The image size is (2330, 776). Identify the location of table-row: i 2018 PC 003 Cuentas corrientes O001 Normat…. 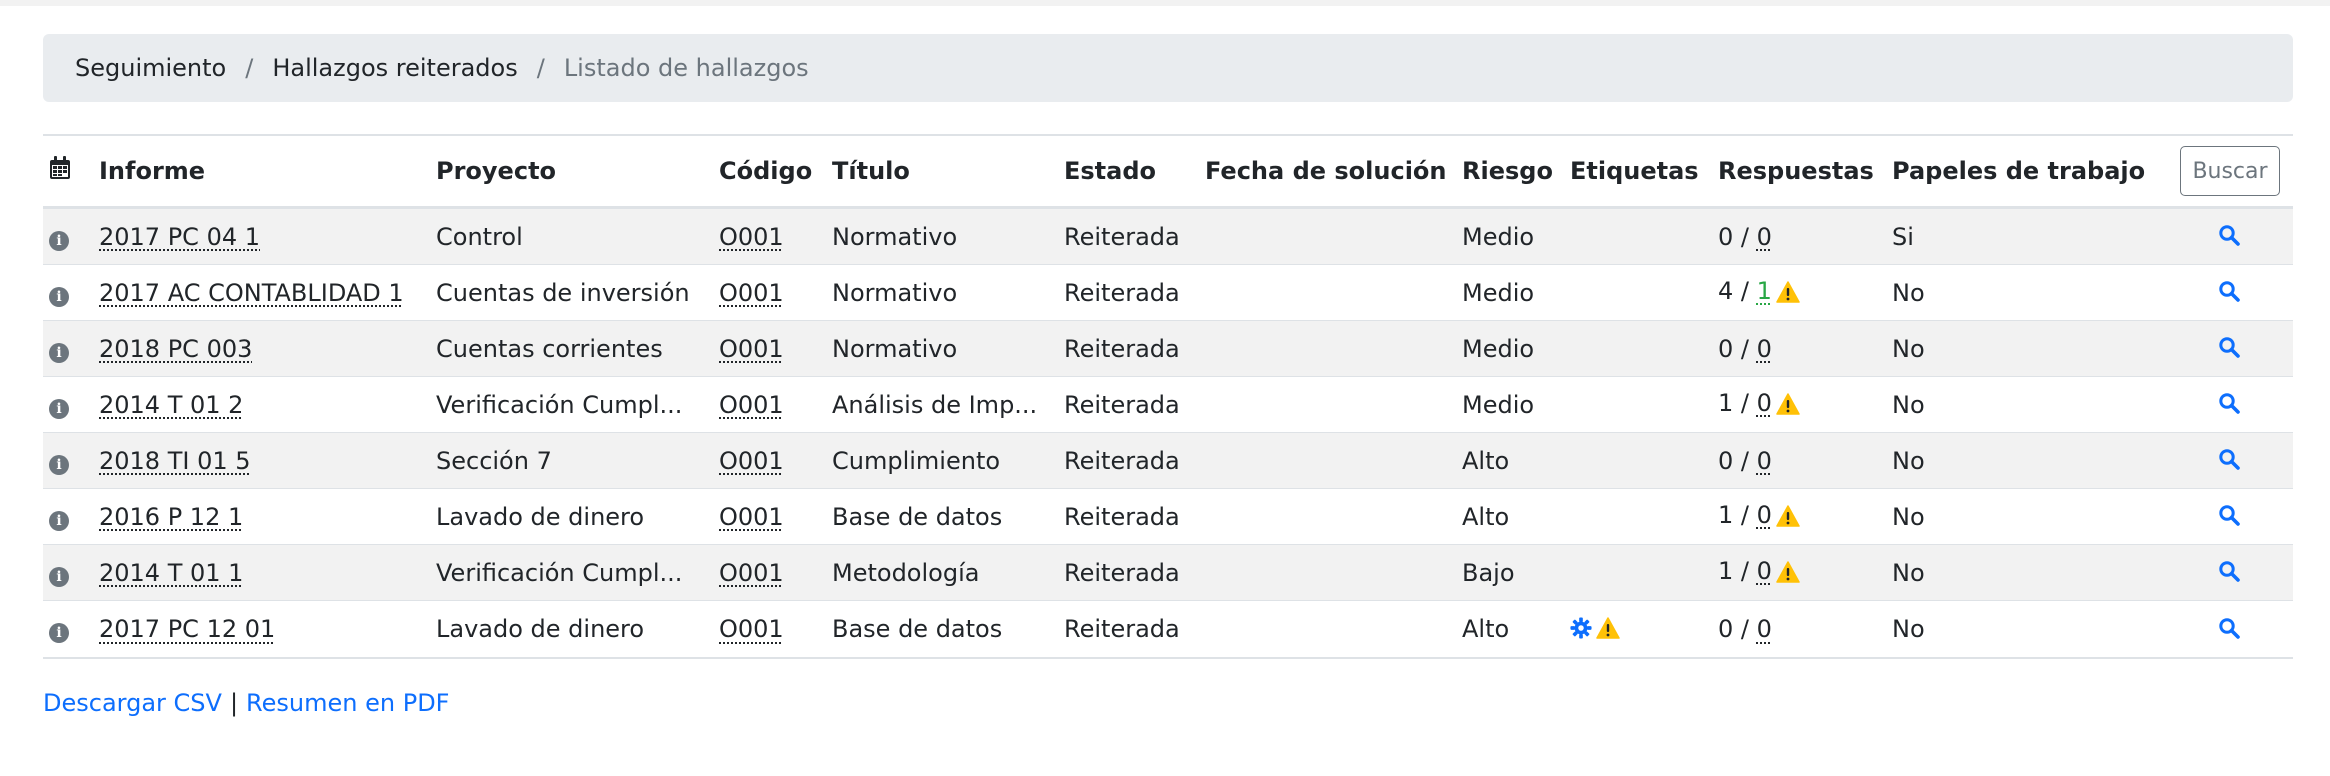
(1168, 348).